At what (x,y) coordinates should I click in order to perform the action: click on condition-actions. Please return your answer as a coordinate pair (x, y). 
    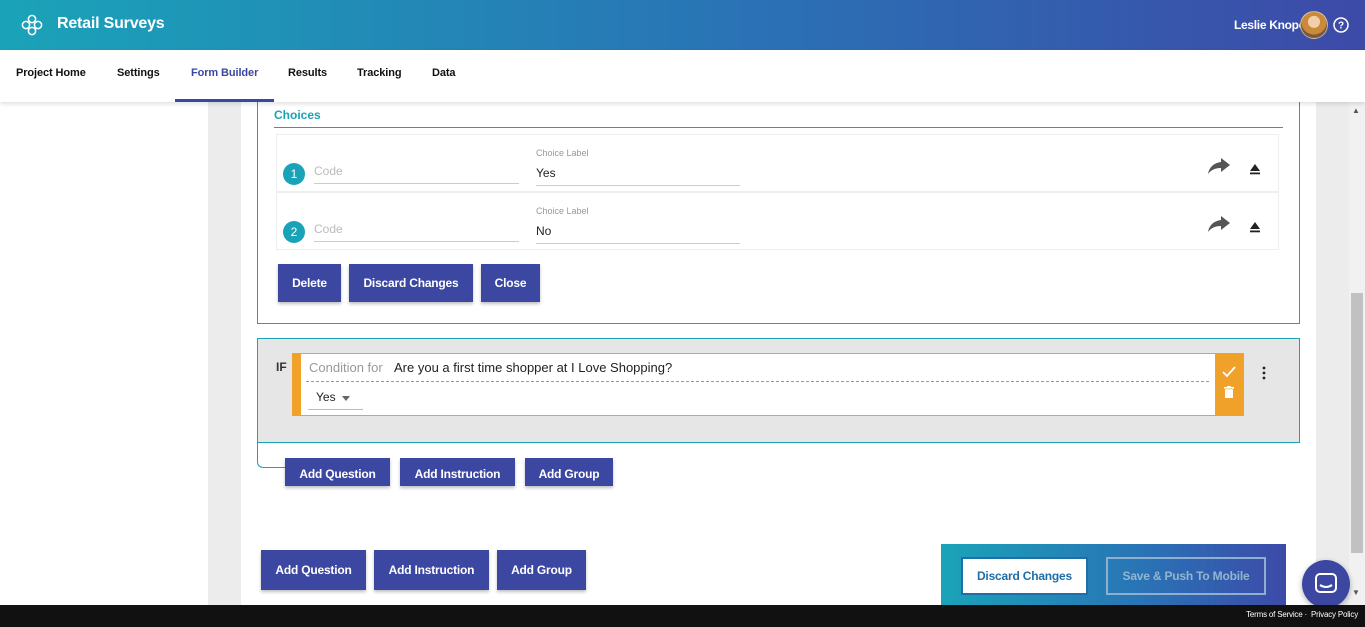
    Looking at the image, I should click on (1230, 384).